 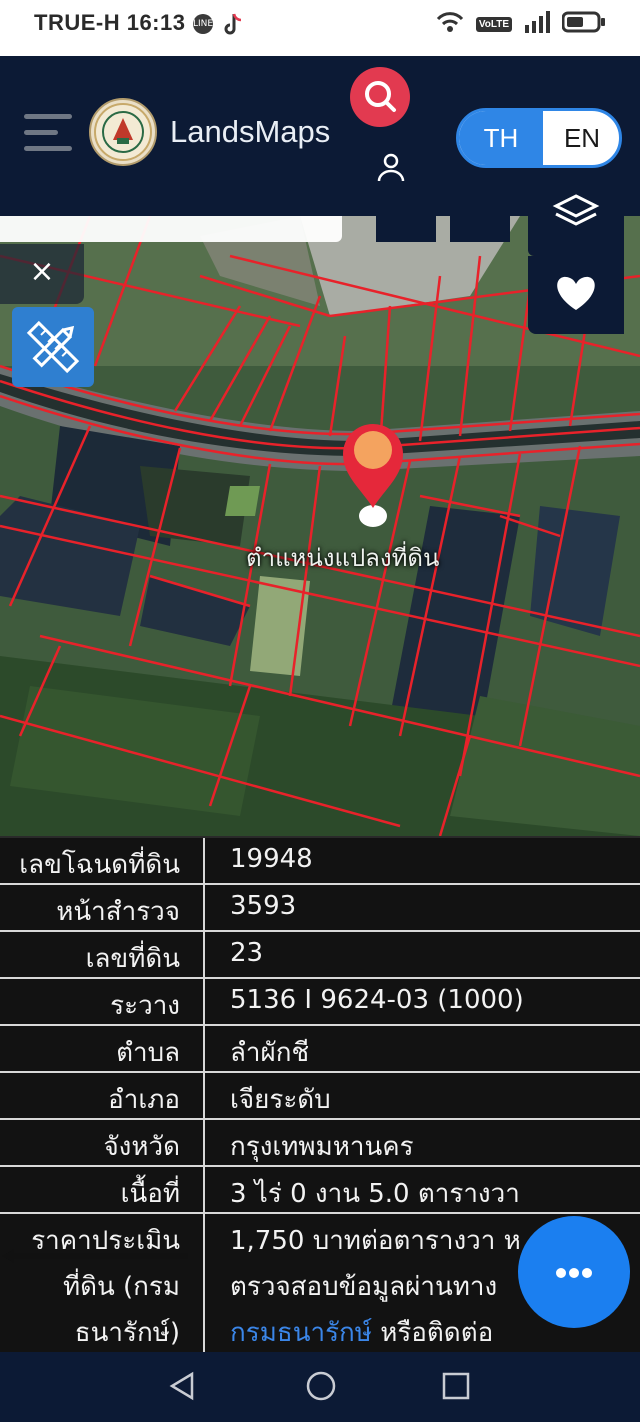 I want to click on row-value: ลำผักชี, so click(x=270, y=1053).